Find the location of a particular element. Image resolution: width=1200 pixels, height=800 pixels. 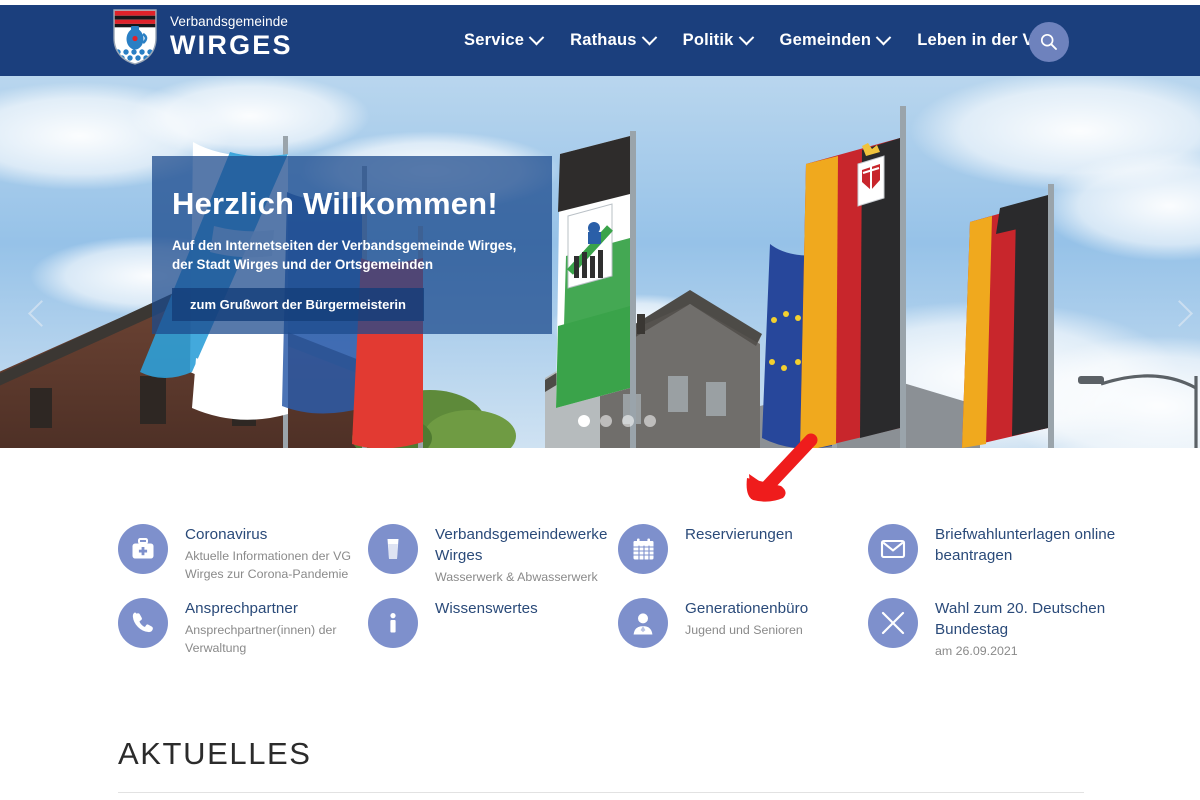

hero-cta-button: zum Grußwort der Bürgermeisterin is located at coordinates (298, 304).